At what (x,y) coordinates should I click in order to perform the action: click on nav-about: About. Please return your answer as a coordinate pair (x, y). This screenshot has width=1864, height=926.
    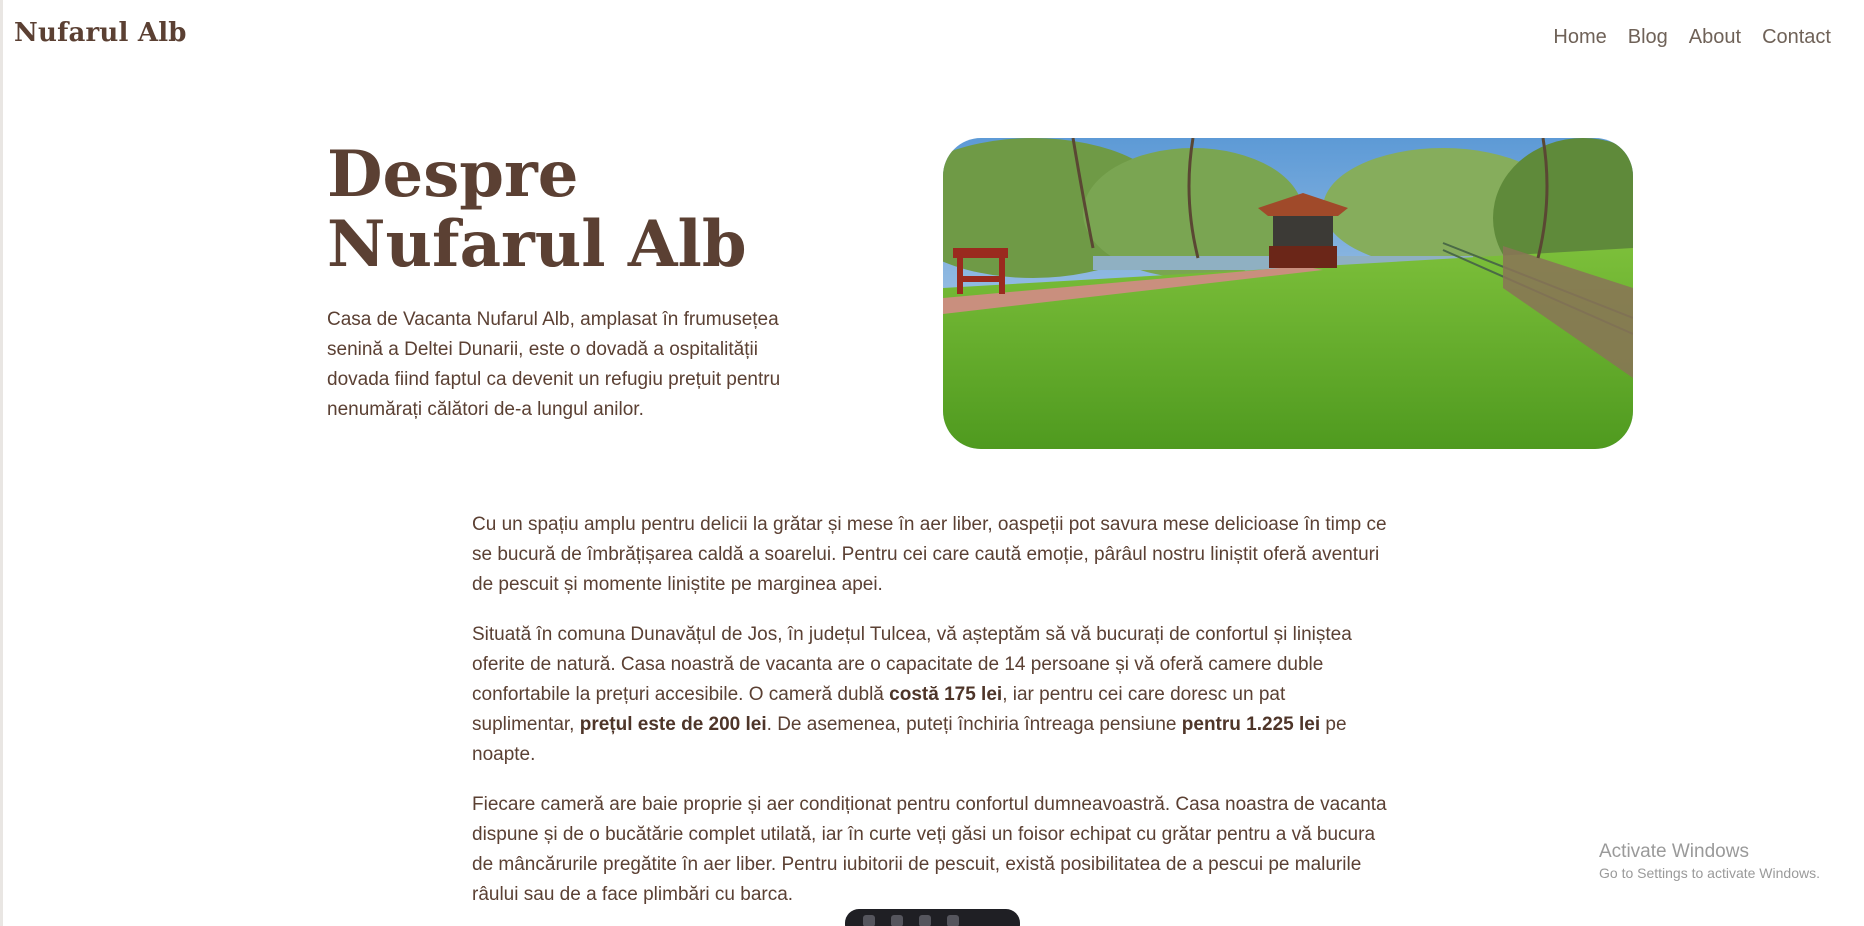
    Looking at the image, I should click on (1715, 37).